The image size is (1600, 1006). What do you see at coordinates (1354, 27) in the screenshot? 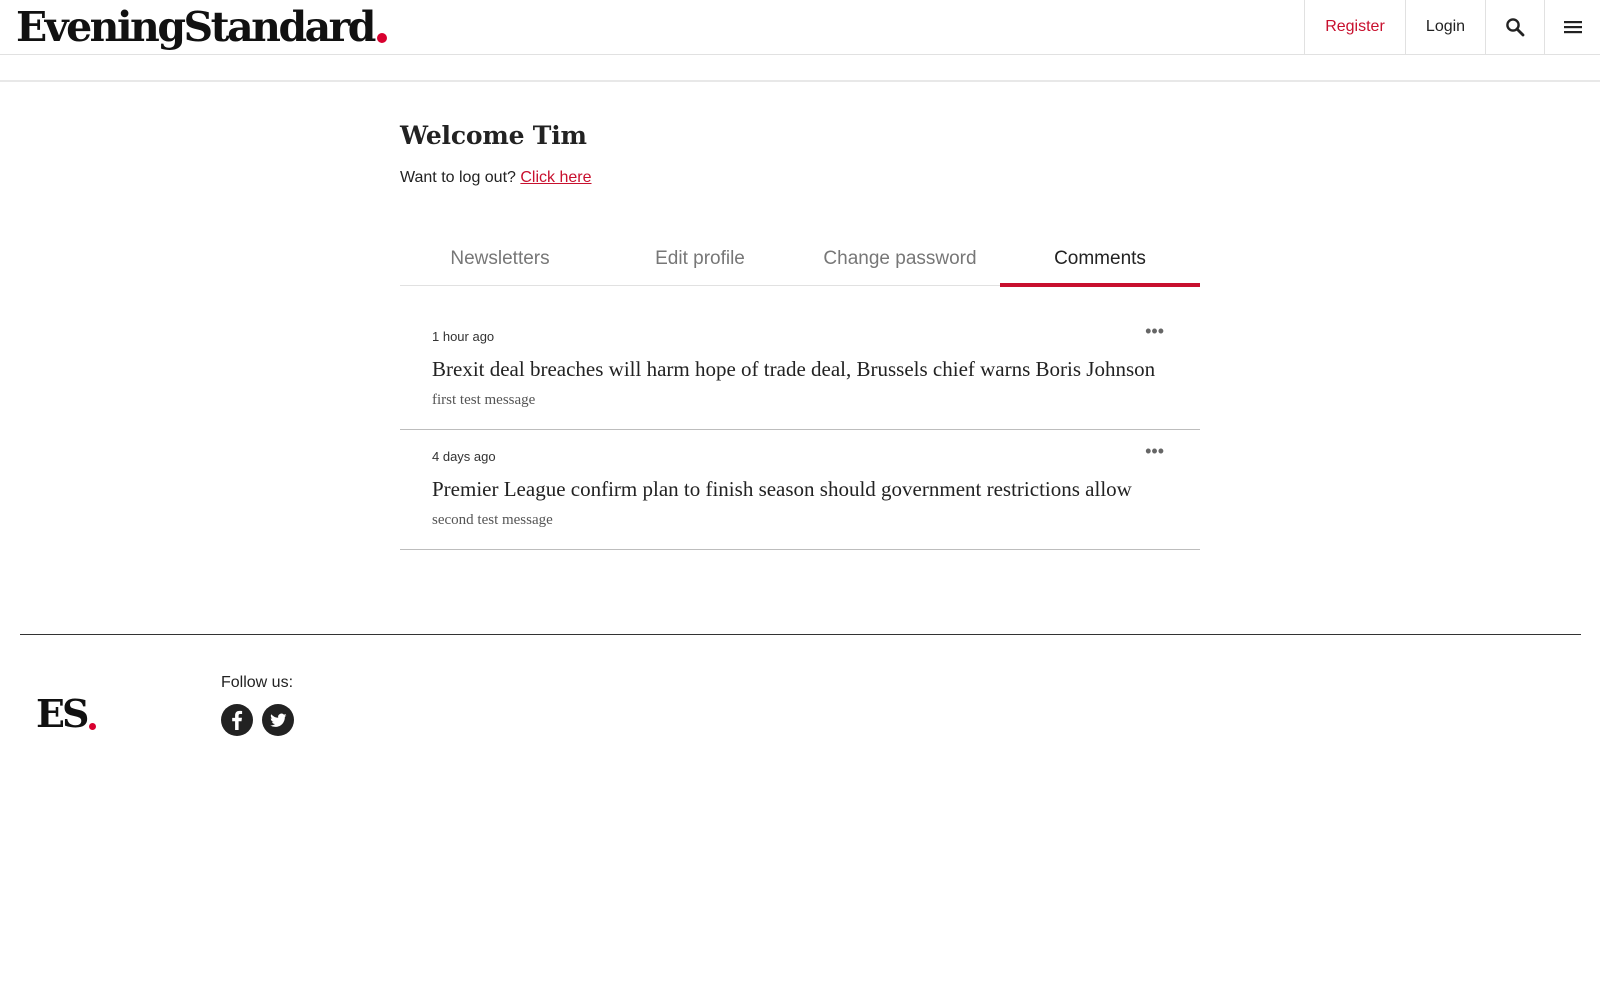
I see `register-link: Register` at bounding box center [1354, 27].